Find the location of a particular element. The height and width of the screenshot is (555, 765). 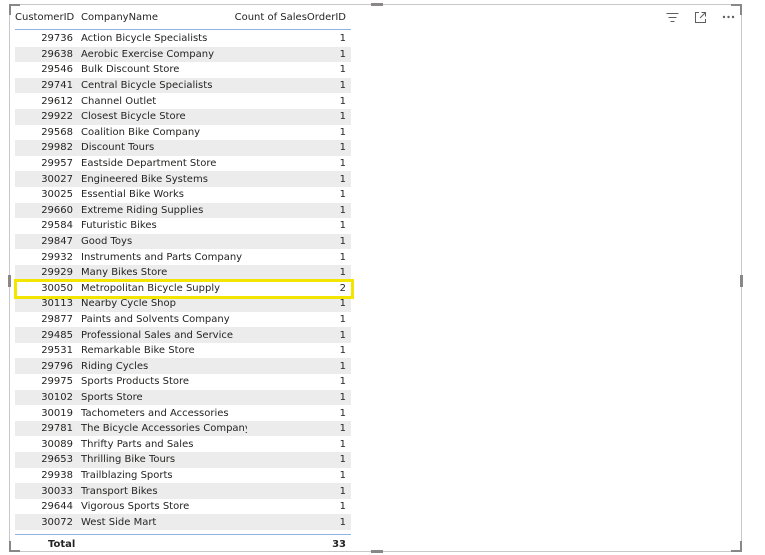

cell-companyname: Essential Bike Works is located at coordinates (132, 195).